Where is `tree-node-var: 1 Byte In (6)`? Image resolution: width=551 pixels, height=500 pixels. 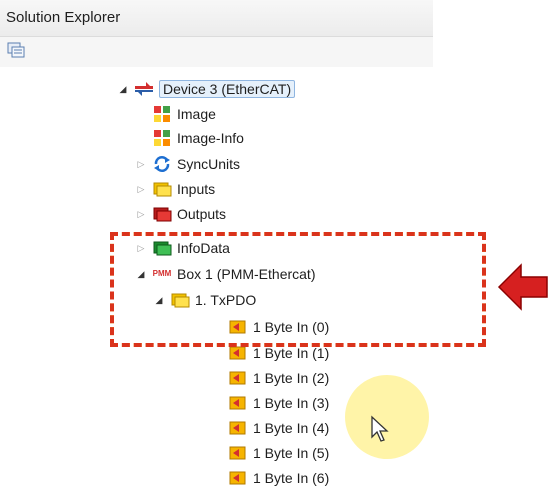 tree-node-var: 1 Byte In (6) is located at coordinates (278, 478).